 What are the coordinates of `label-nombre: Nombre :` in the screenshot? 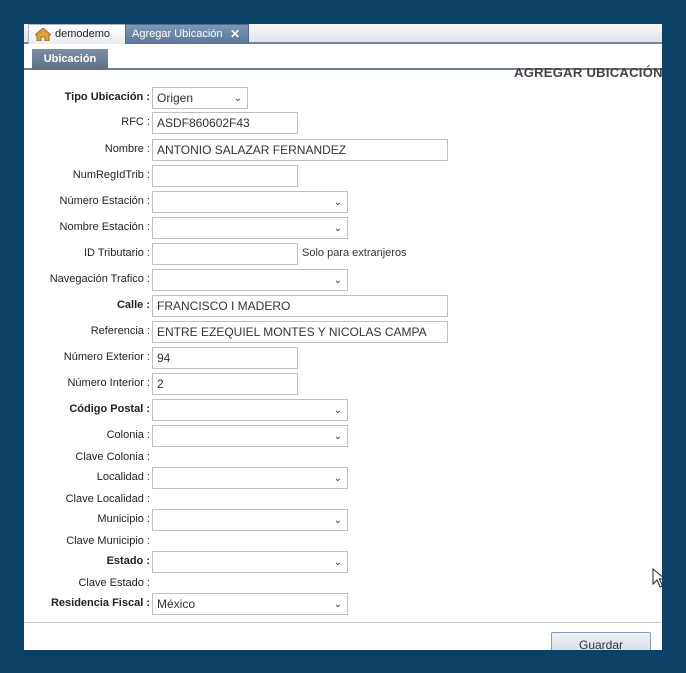 It's located at (127, 149).